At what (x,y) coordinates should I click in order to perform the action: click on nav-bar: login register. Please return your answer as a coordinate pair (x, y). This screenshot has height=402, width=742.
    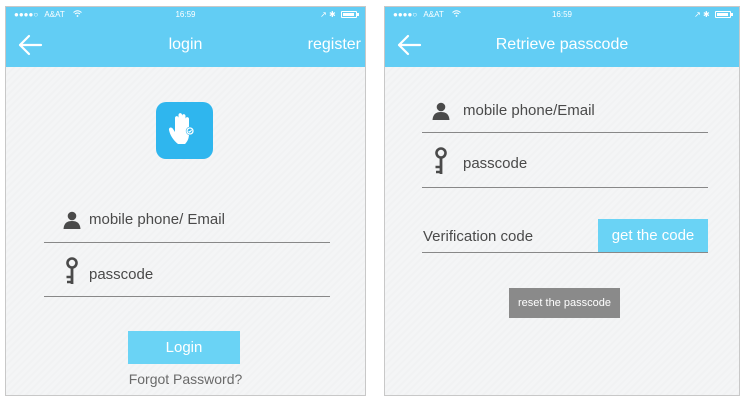
    Looking at the image, I should click on (185, 45).